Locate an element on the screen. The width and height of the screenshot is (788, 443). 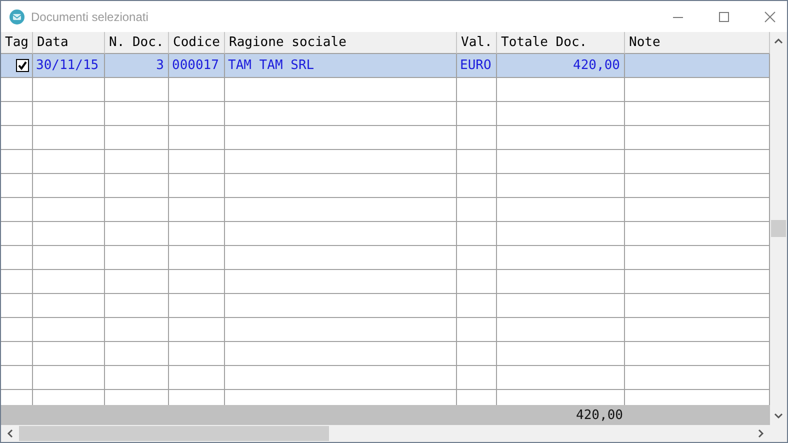
scroll-up-icon is located at coordinates (778, 41).